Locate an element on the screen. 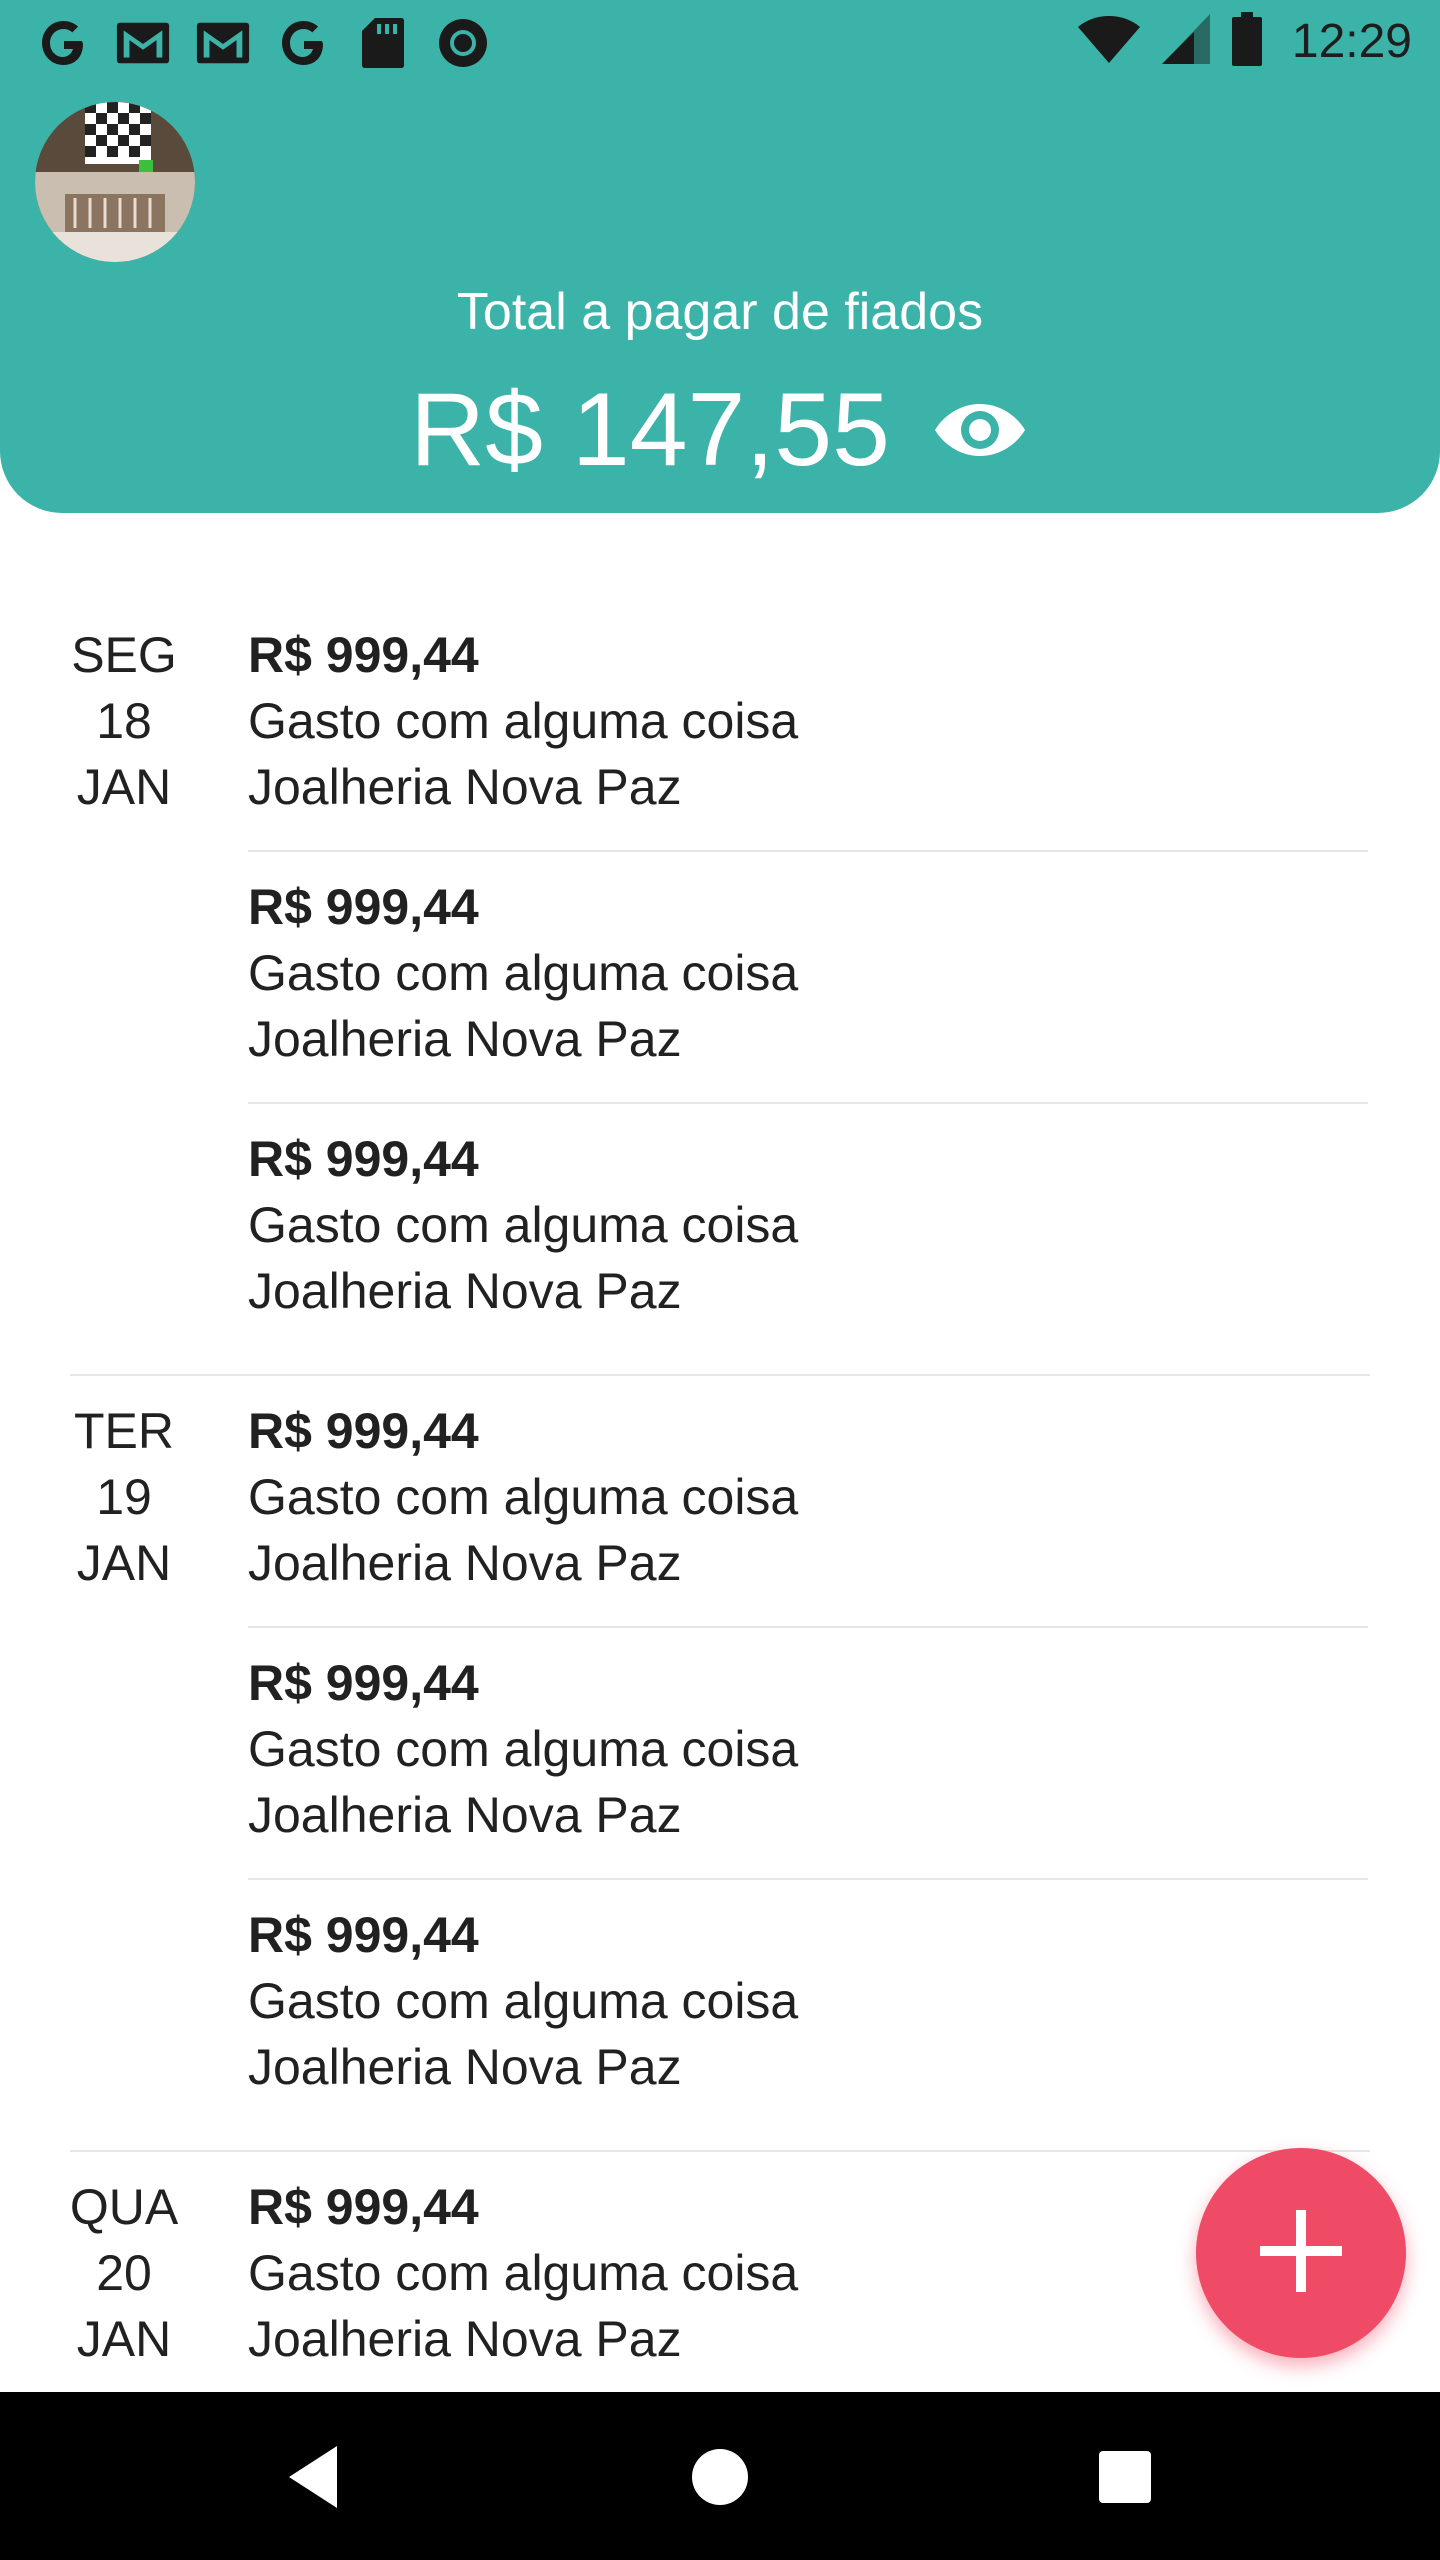 This screenshot has width=1440, height=2560. cell-signal-icon is located at coordinates (1186, 41).